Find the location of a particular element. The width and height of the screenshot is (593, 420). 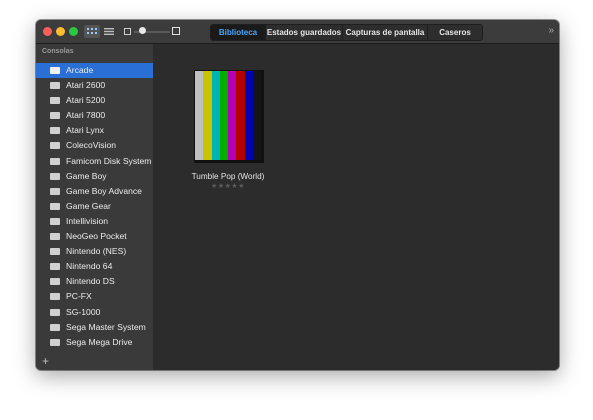

slider-knob is located at coordinates (142, 30).